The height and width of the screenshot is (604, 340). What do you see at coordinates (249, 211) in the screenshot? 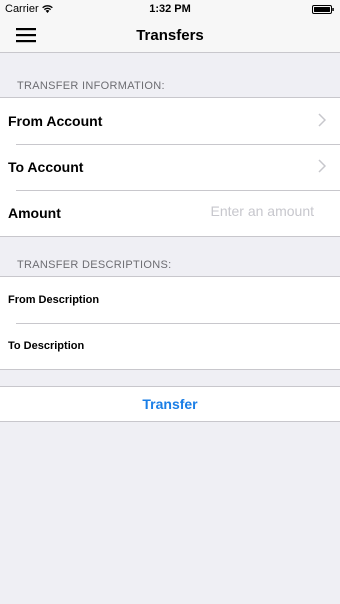
I see `amount-input` at bounding box center [249, 211].